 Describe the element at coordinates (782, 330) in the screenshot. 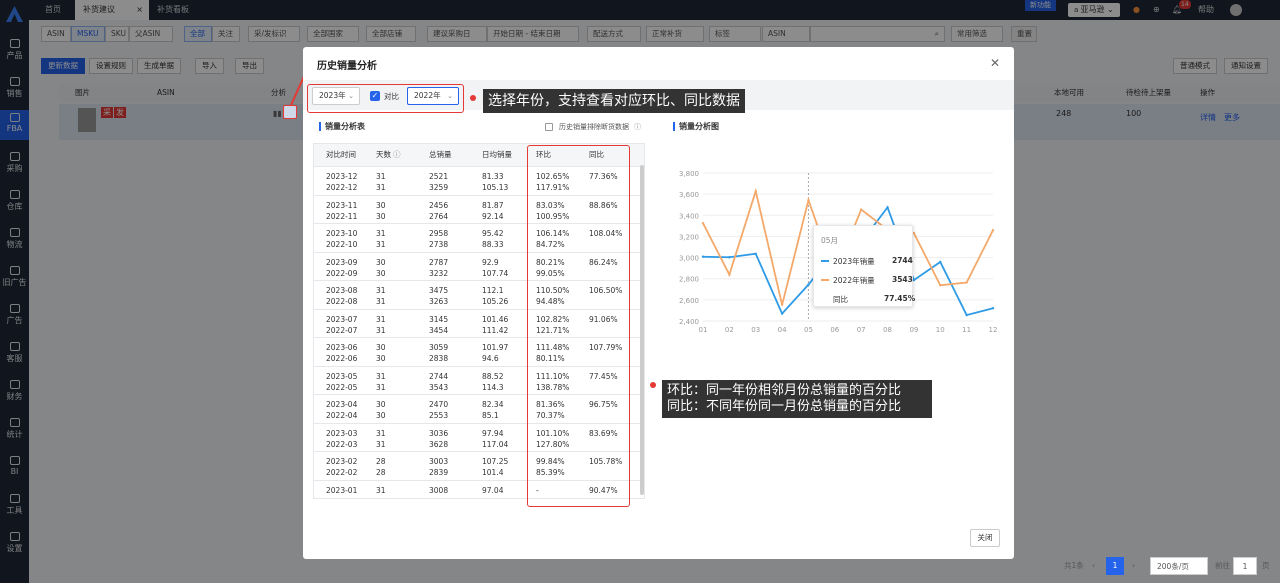

I see `x-tick-label: 04` at that location.